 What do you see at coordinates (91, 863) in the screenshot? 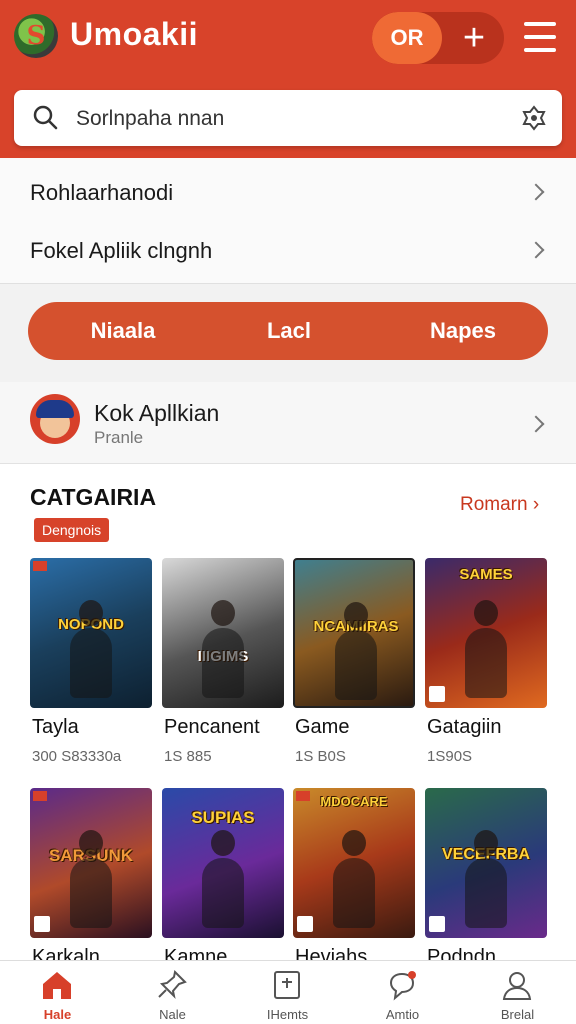
I see `game-thumbnail: SARSUNK` at bounding box center [91, 863].